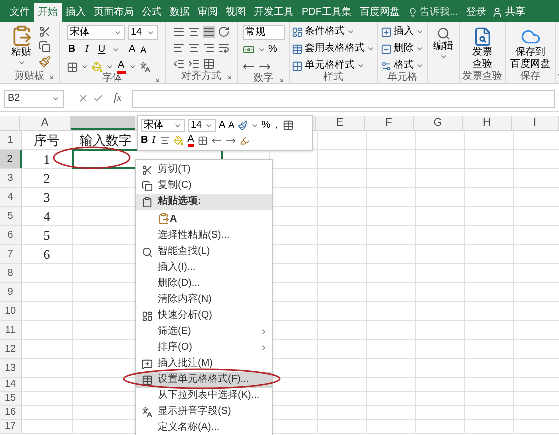 This screenshot has width=559, height=435. What do you see at coordinates (145, 67) in the screenshot?
I see `phonetic-icon` at bounding box center [145, 67].